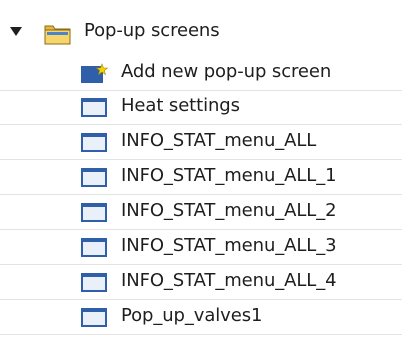 The width and height of the screenshot is (419, 347). What do you see at coordinates (57, 35) in the screenshot?
I see `folder-icon` at bounding box center [57, 35].